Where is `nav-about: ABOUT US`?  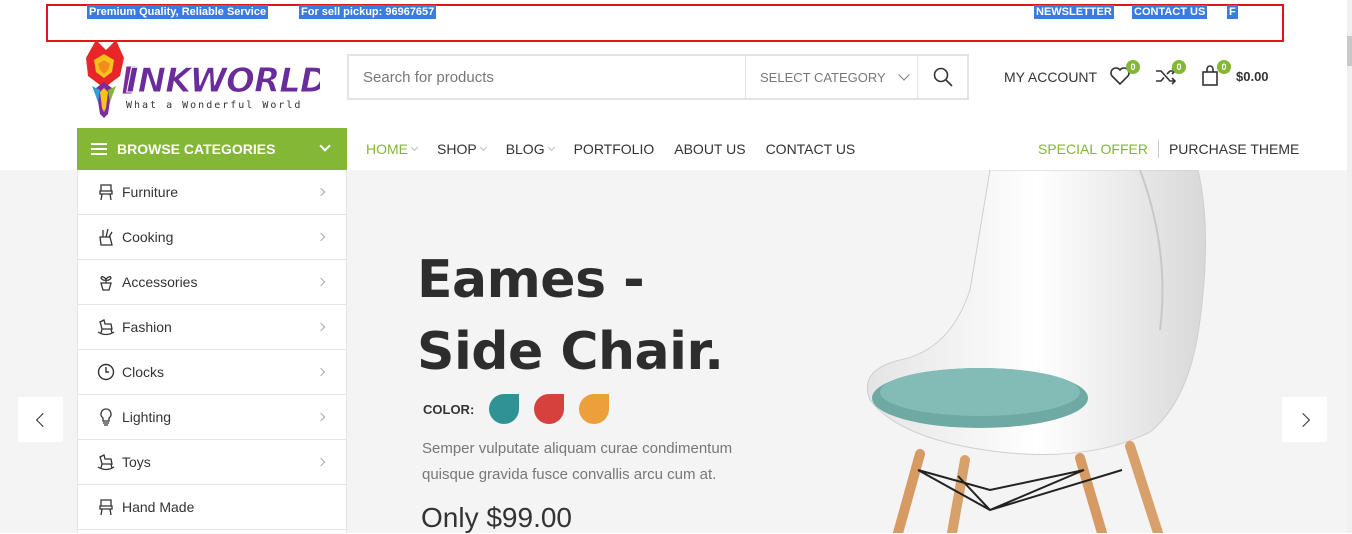
nav-about: ABOUT US is located at coordinates (709, 149).